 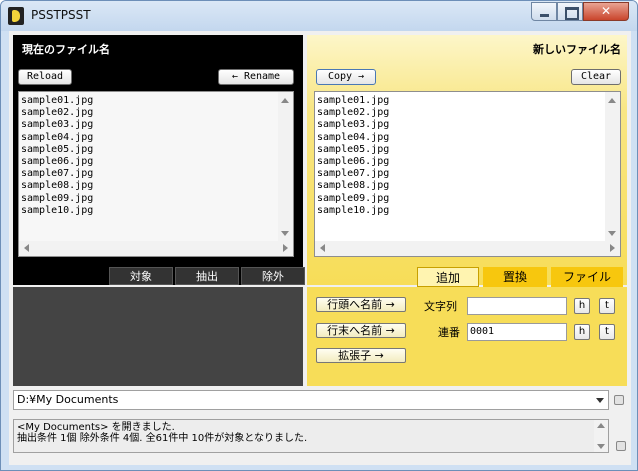 What do you see at coordinates (587, 277) in the screenshot?
I see `tab-file: ファイル` at bounding box center [587, 277].